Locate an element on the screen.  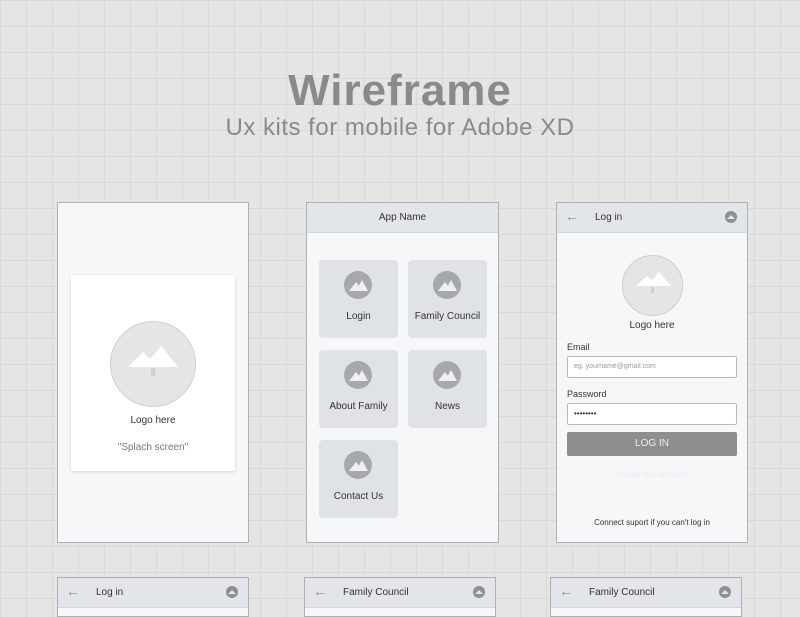
splash-card: Logo here "Splach screen" is located at coordinates (153, 373).